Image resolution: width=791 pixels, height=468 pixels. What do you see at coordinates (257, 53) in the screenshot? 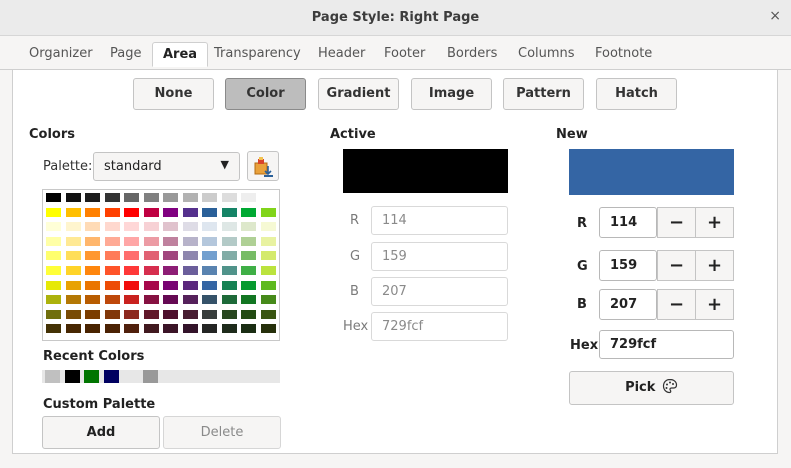
I see `tab-transparency: Transparency` at bounding box center [257, 53].